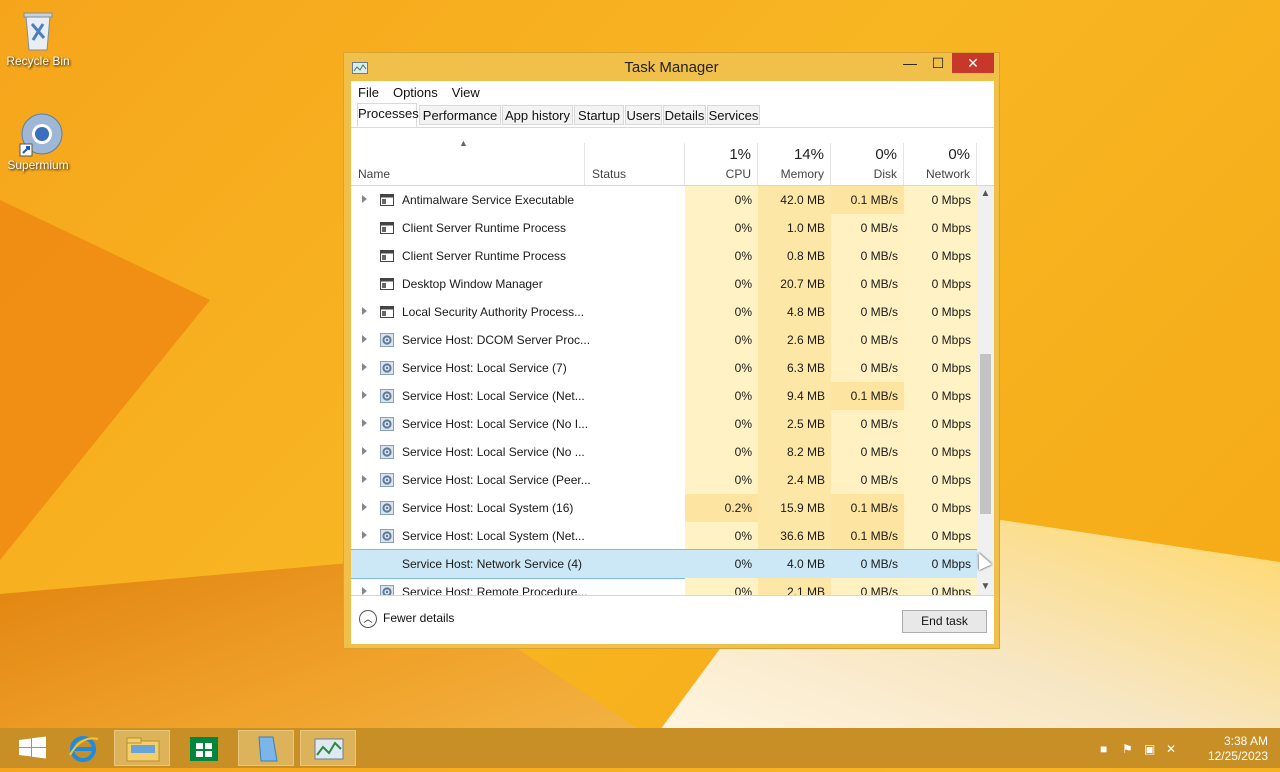  Describe the element at coordinates (1129, 749) in the screenshot. I see `action-center-flag-icon: ⚑` at that location.